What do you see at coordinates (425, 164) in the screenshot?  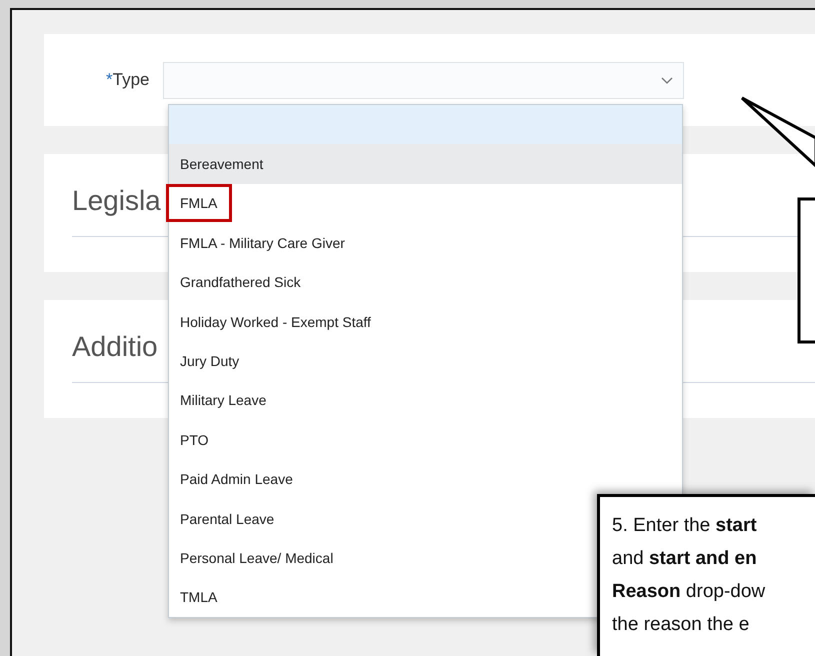 I see `dropdown-option: Bereavement` at bounding box center [425, 164].